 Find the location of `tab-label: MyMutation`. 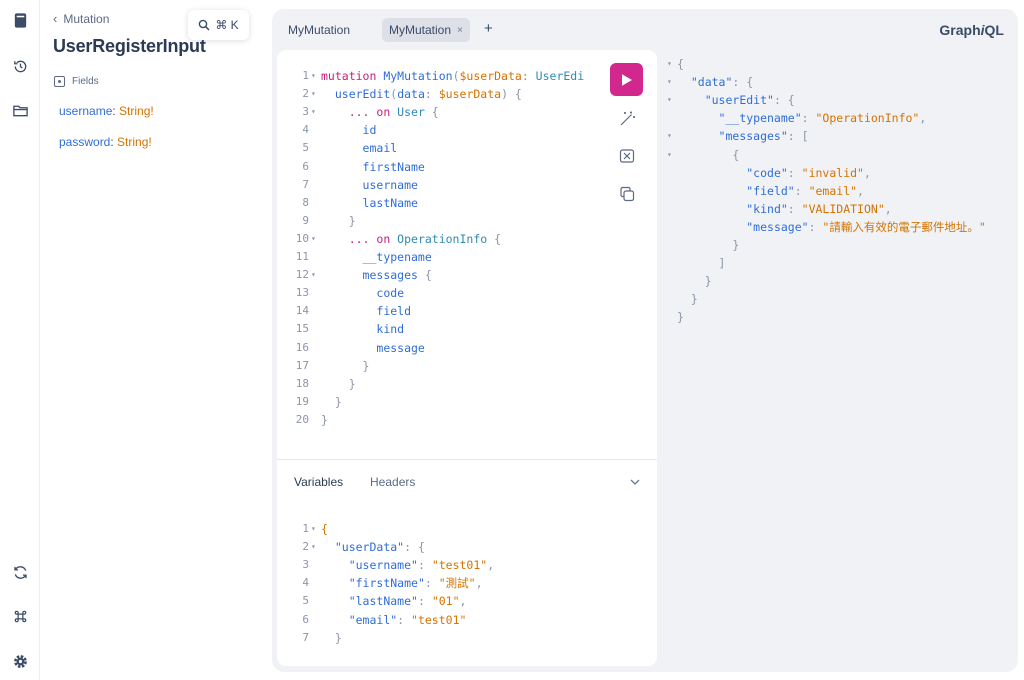

tab-label: MyMutation is located at coordinates (319, 30).